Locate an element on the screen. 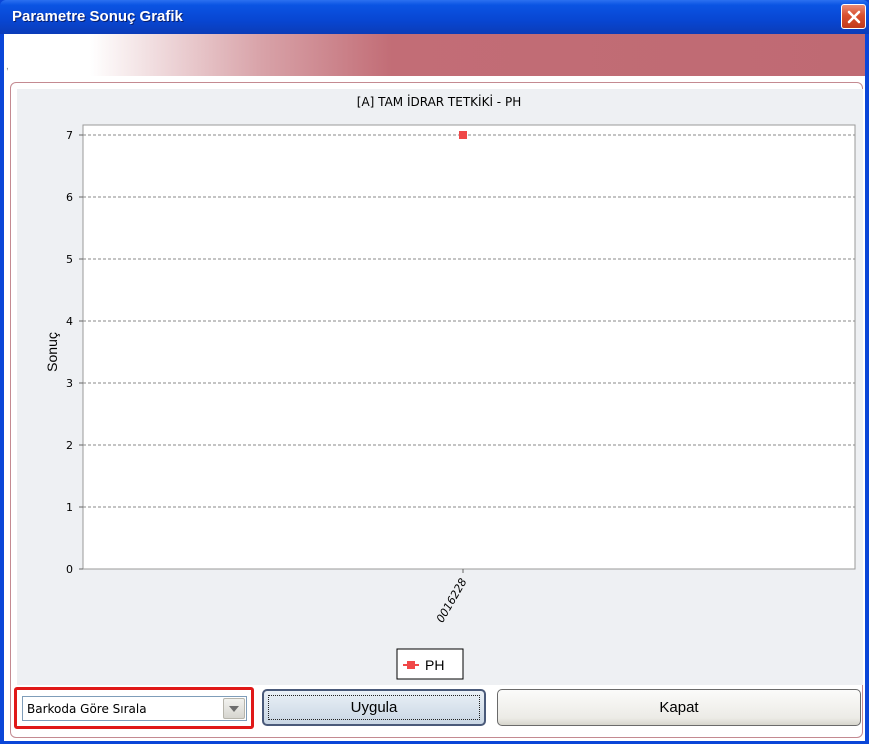 Image resolution: width=869 pixels, height=744 pixels. bottom-toolbar: Barkoda Göre Sırala Uygula Kapat is located at coordinates (436, 708).